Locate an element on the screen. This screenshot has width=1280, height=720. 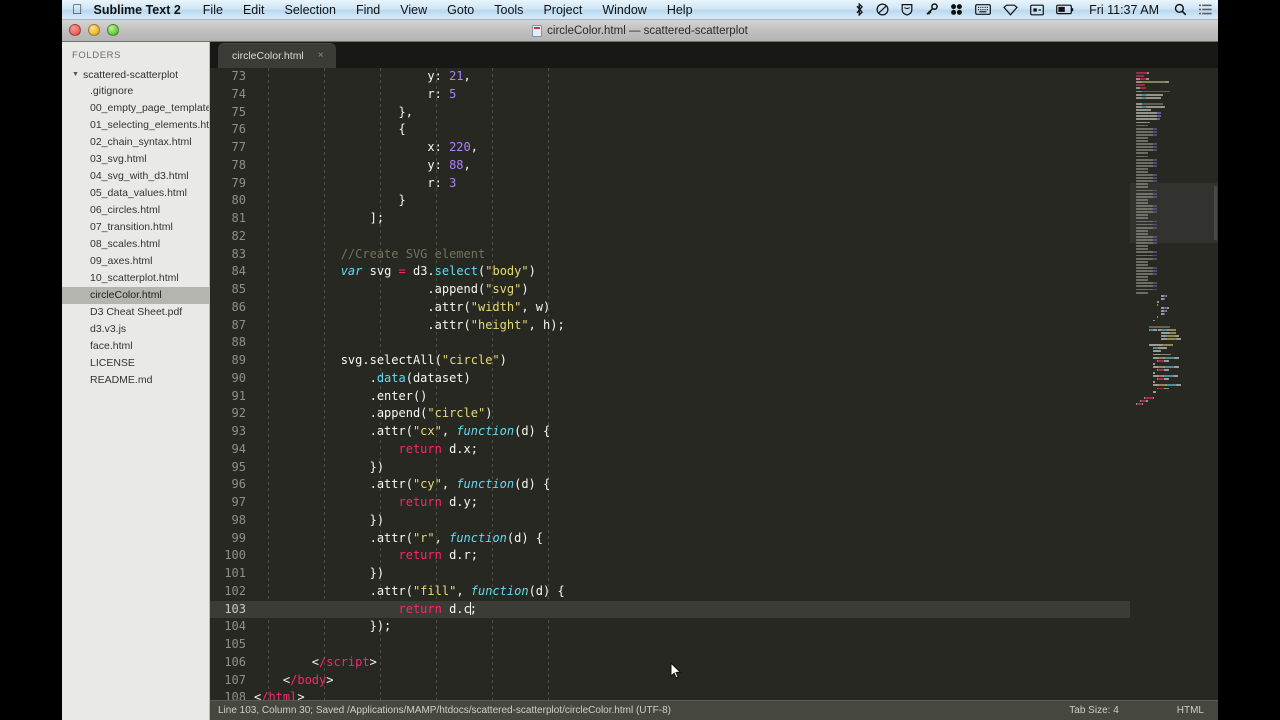
notification-center-icon is located at coordinates (1205, 9).